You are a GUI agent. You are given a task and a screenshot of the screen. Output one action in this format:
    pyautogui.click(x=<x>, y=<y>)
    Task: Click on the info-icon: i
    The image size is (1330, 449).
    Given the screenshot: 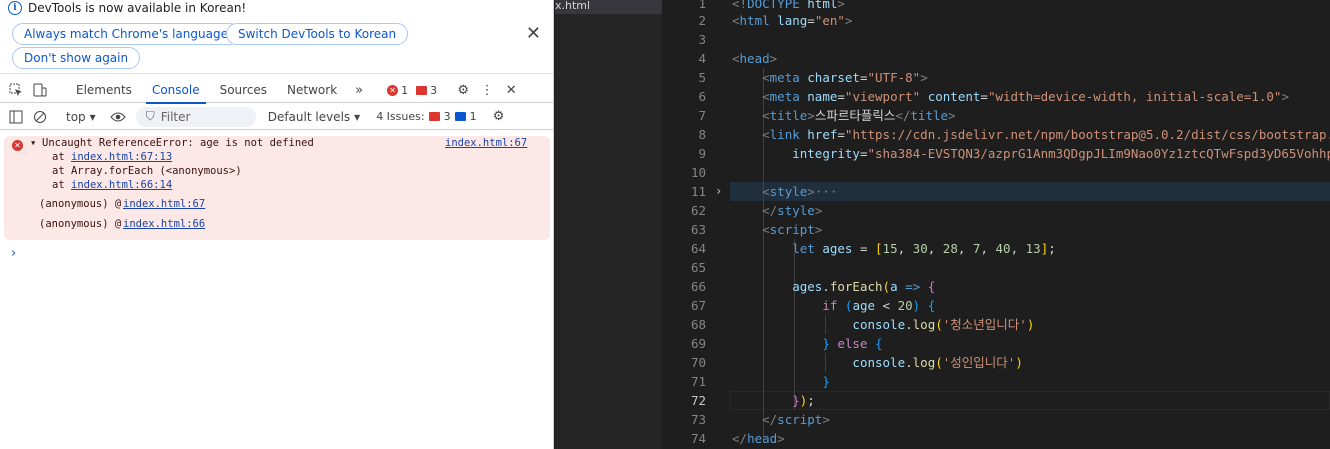 What is the action you would take?
    pyautogui.click(x=15, y=8)
    